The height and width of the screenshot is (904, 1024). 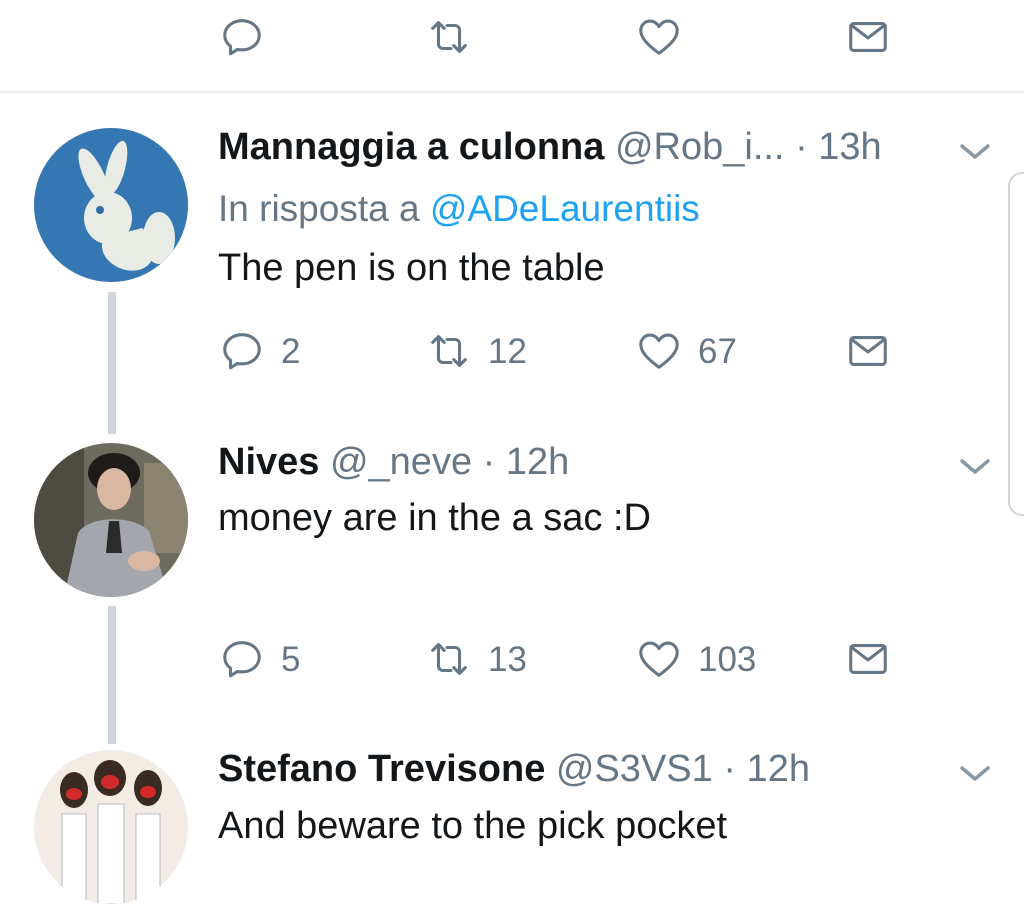 What do you see at coordinates (838, 147) in the screenshot?
I see `timestamp: · 13h` at bounding box center [838, 147].